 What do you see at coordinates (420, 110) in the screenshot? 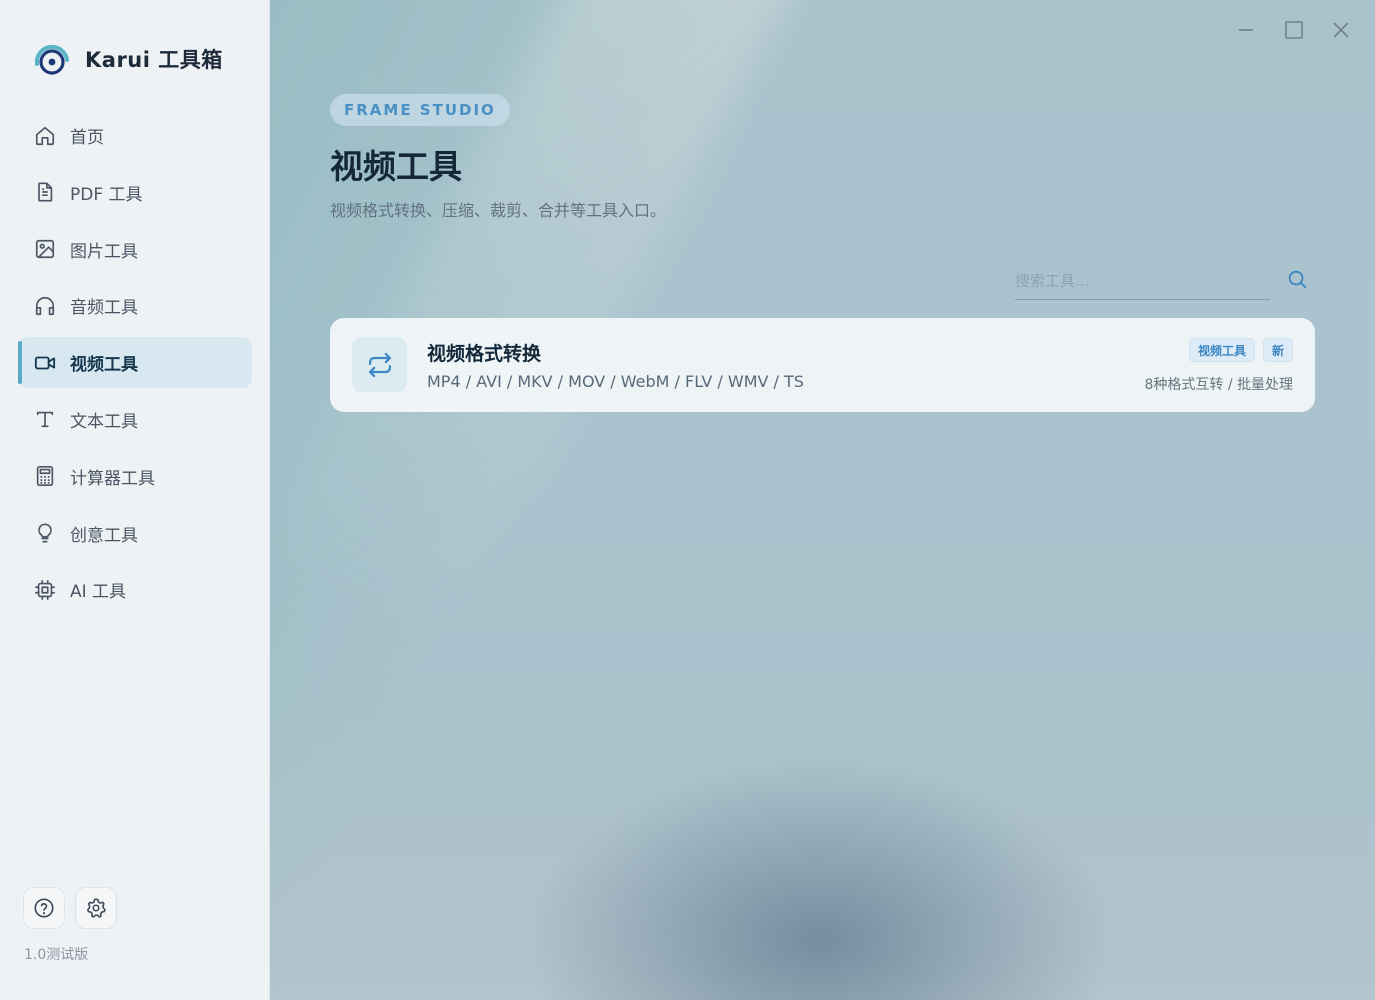
I see `section-eyebrow: FRAME STUDIO` at bounding box center [420, 110].